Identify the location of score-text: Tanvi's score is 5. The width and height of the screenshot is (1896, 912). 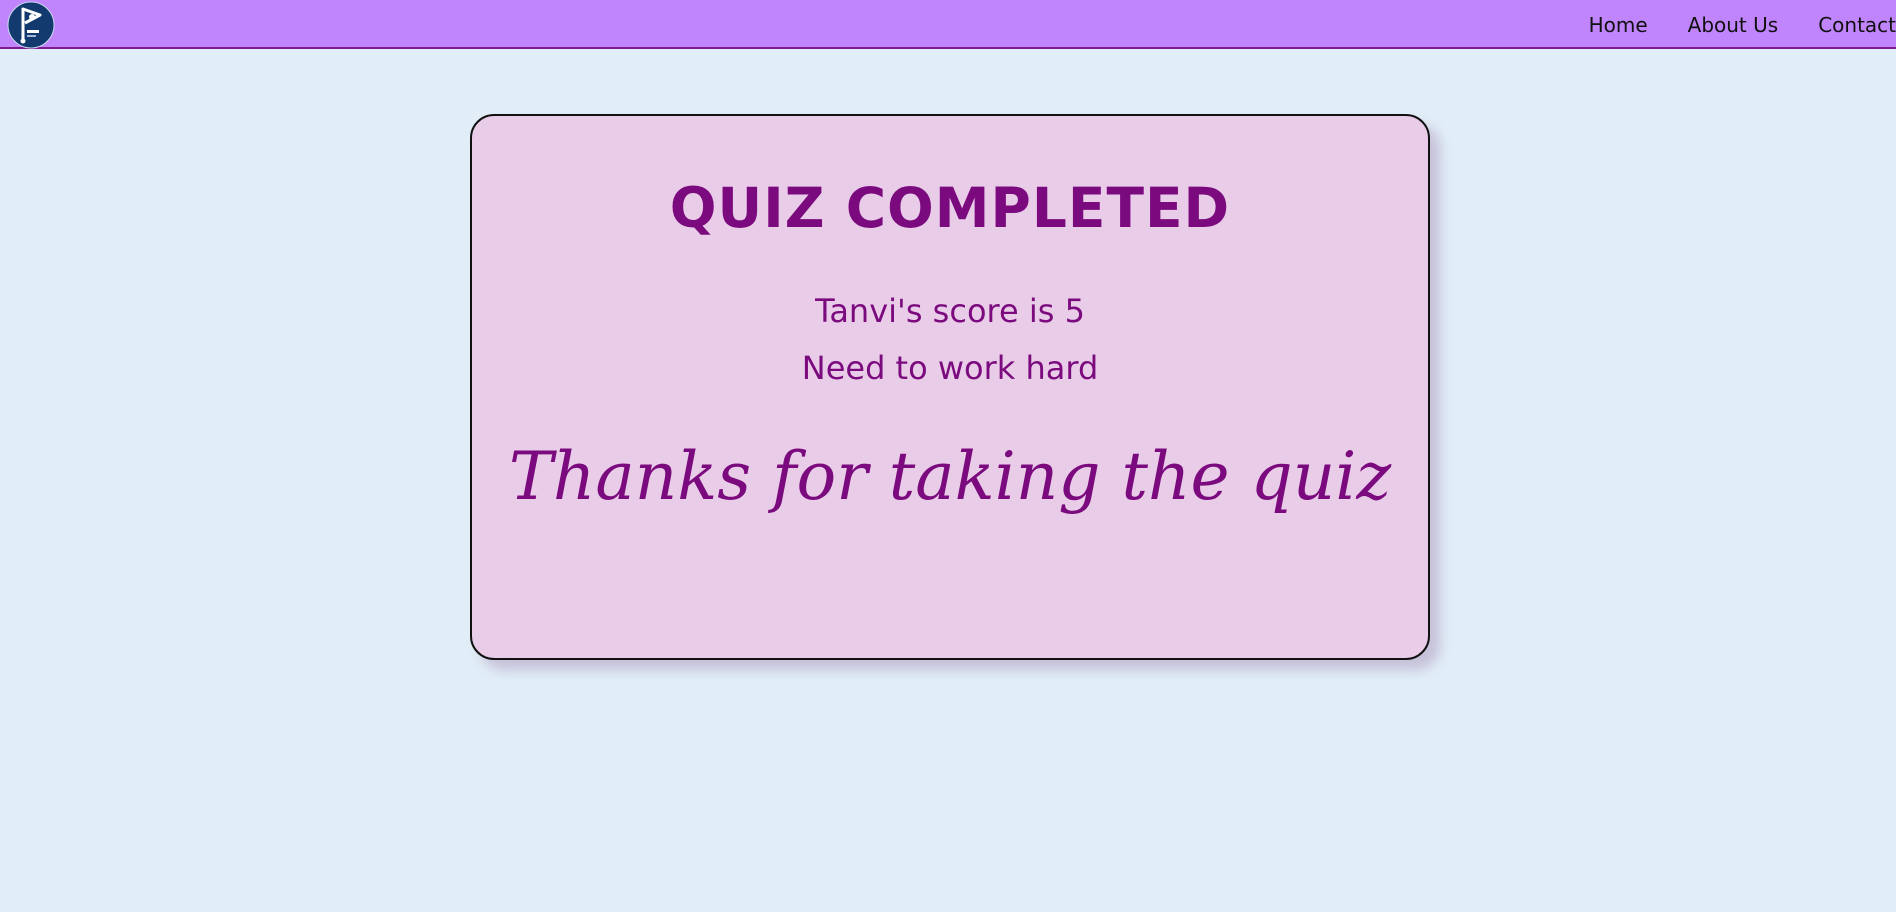
(950, 311).